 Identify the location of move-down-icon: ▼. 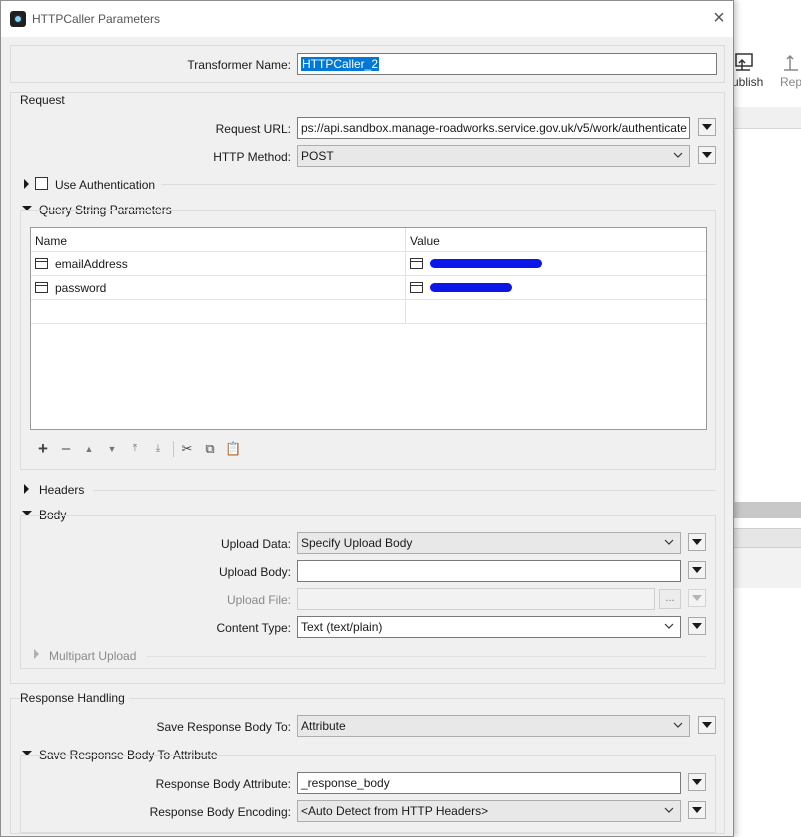
(112, 449).